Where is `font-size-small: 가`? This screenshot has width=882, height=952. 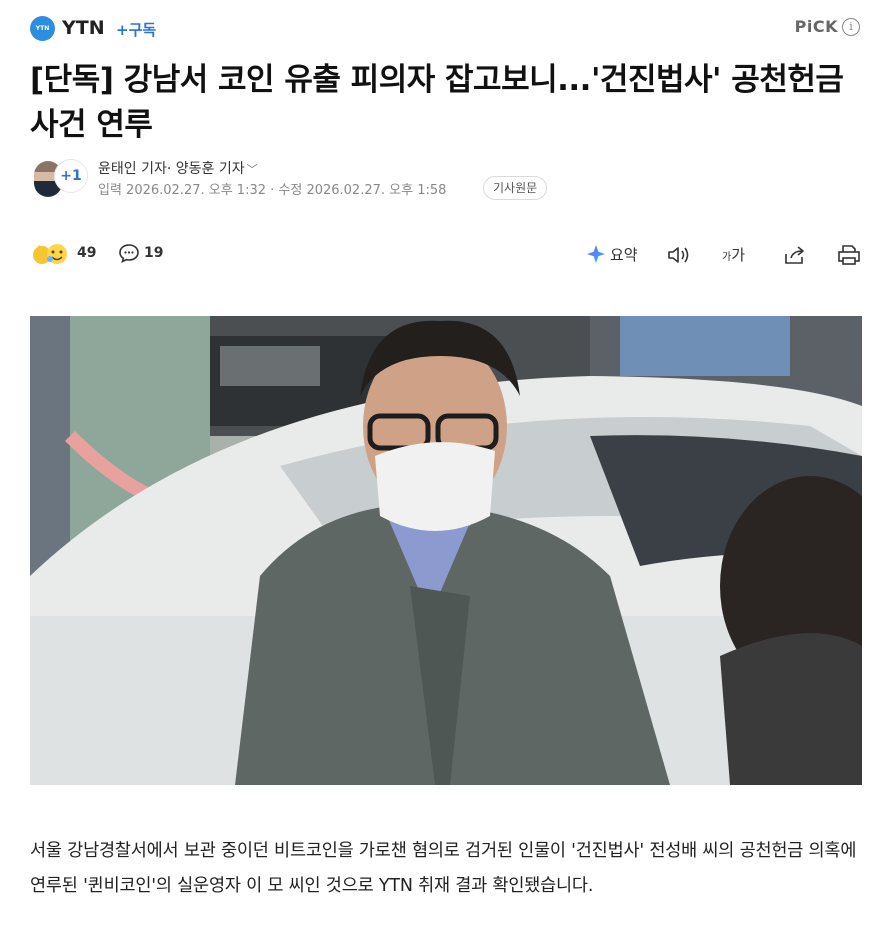 font-size-small: 가 is located at coordinates (727, 257).